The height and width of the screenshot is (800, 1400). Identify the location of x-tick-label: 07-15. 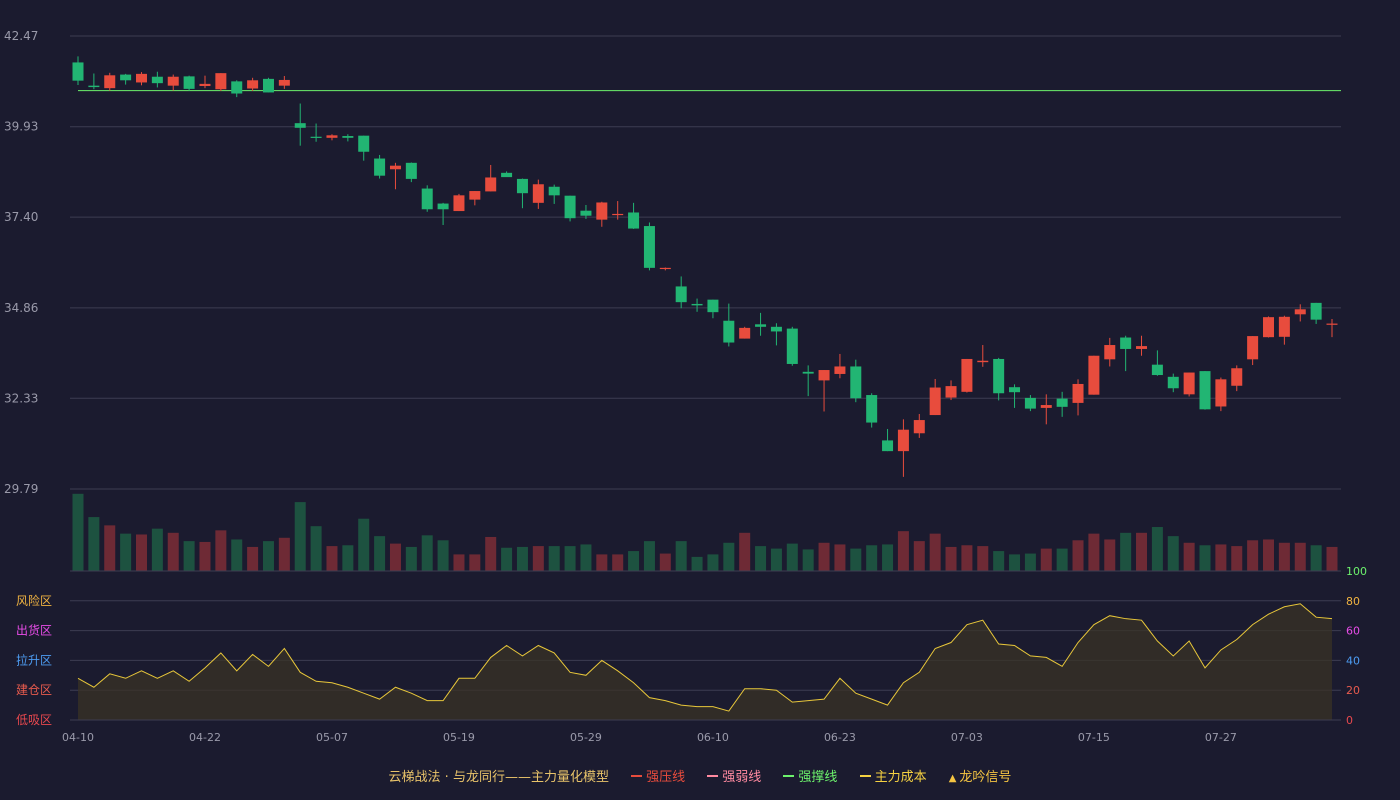
(1094, 737).